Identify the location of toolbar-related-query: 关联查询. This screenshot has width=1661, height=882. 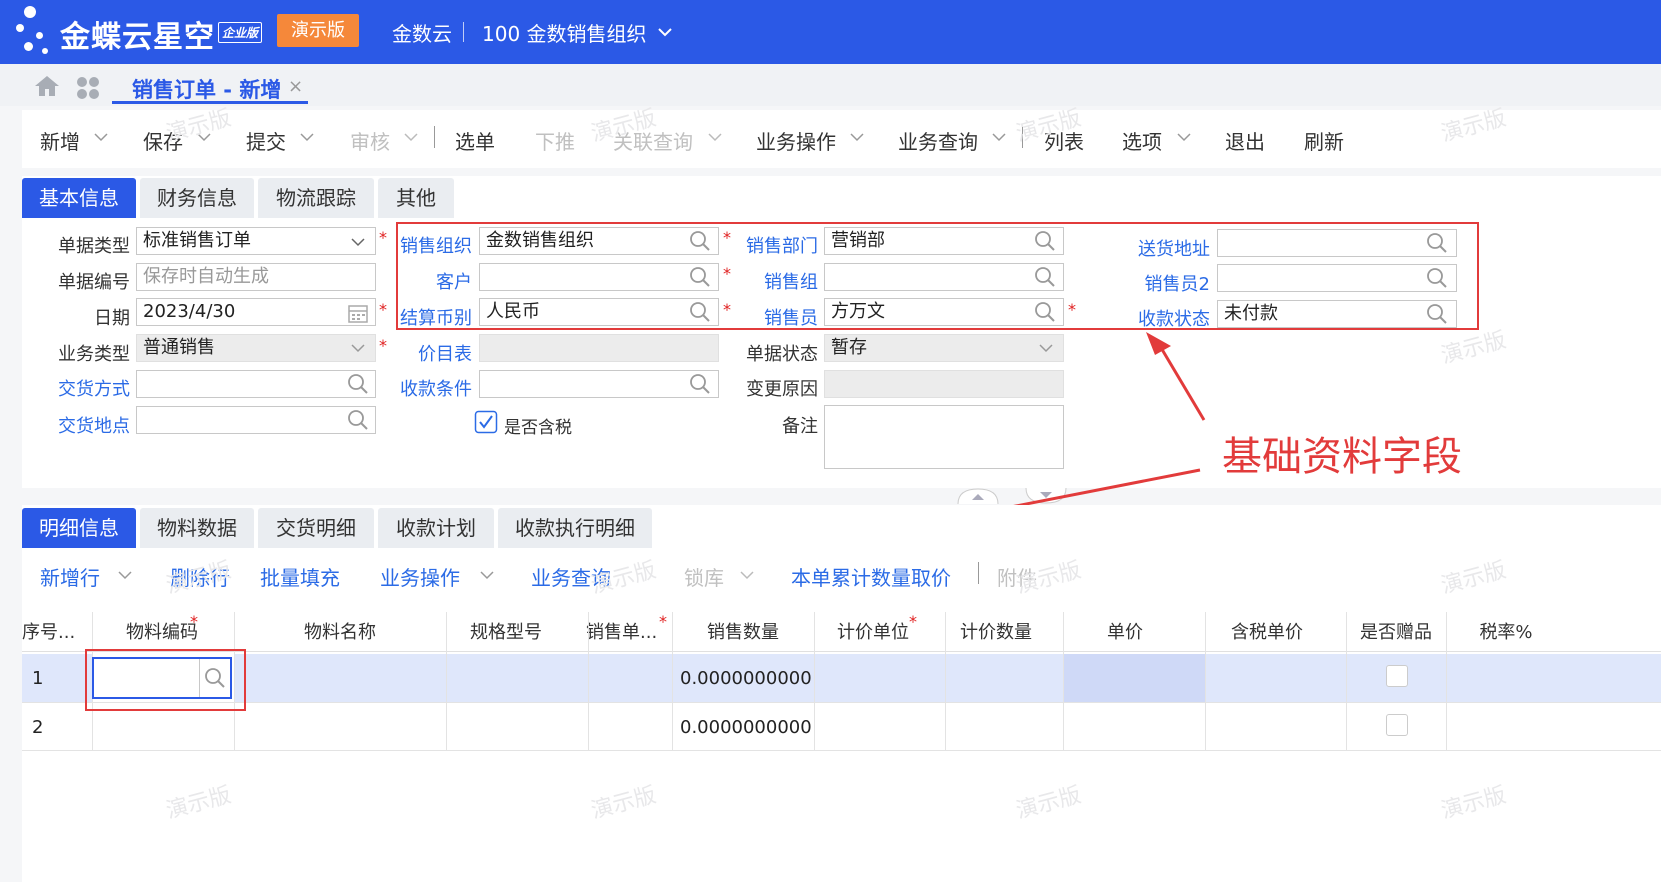
(653, 140).